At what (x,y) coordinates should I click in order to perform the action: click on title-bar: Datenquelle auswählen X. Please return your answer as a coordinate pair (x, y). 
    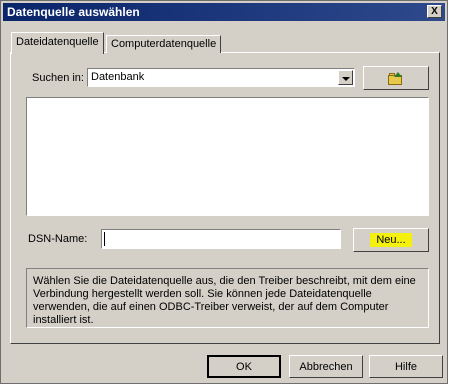
    Looking at the image, I should click on (224, 12).